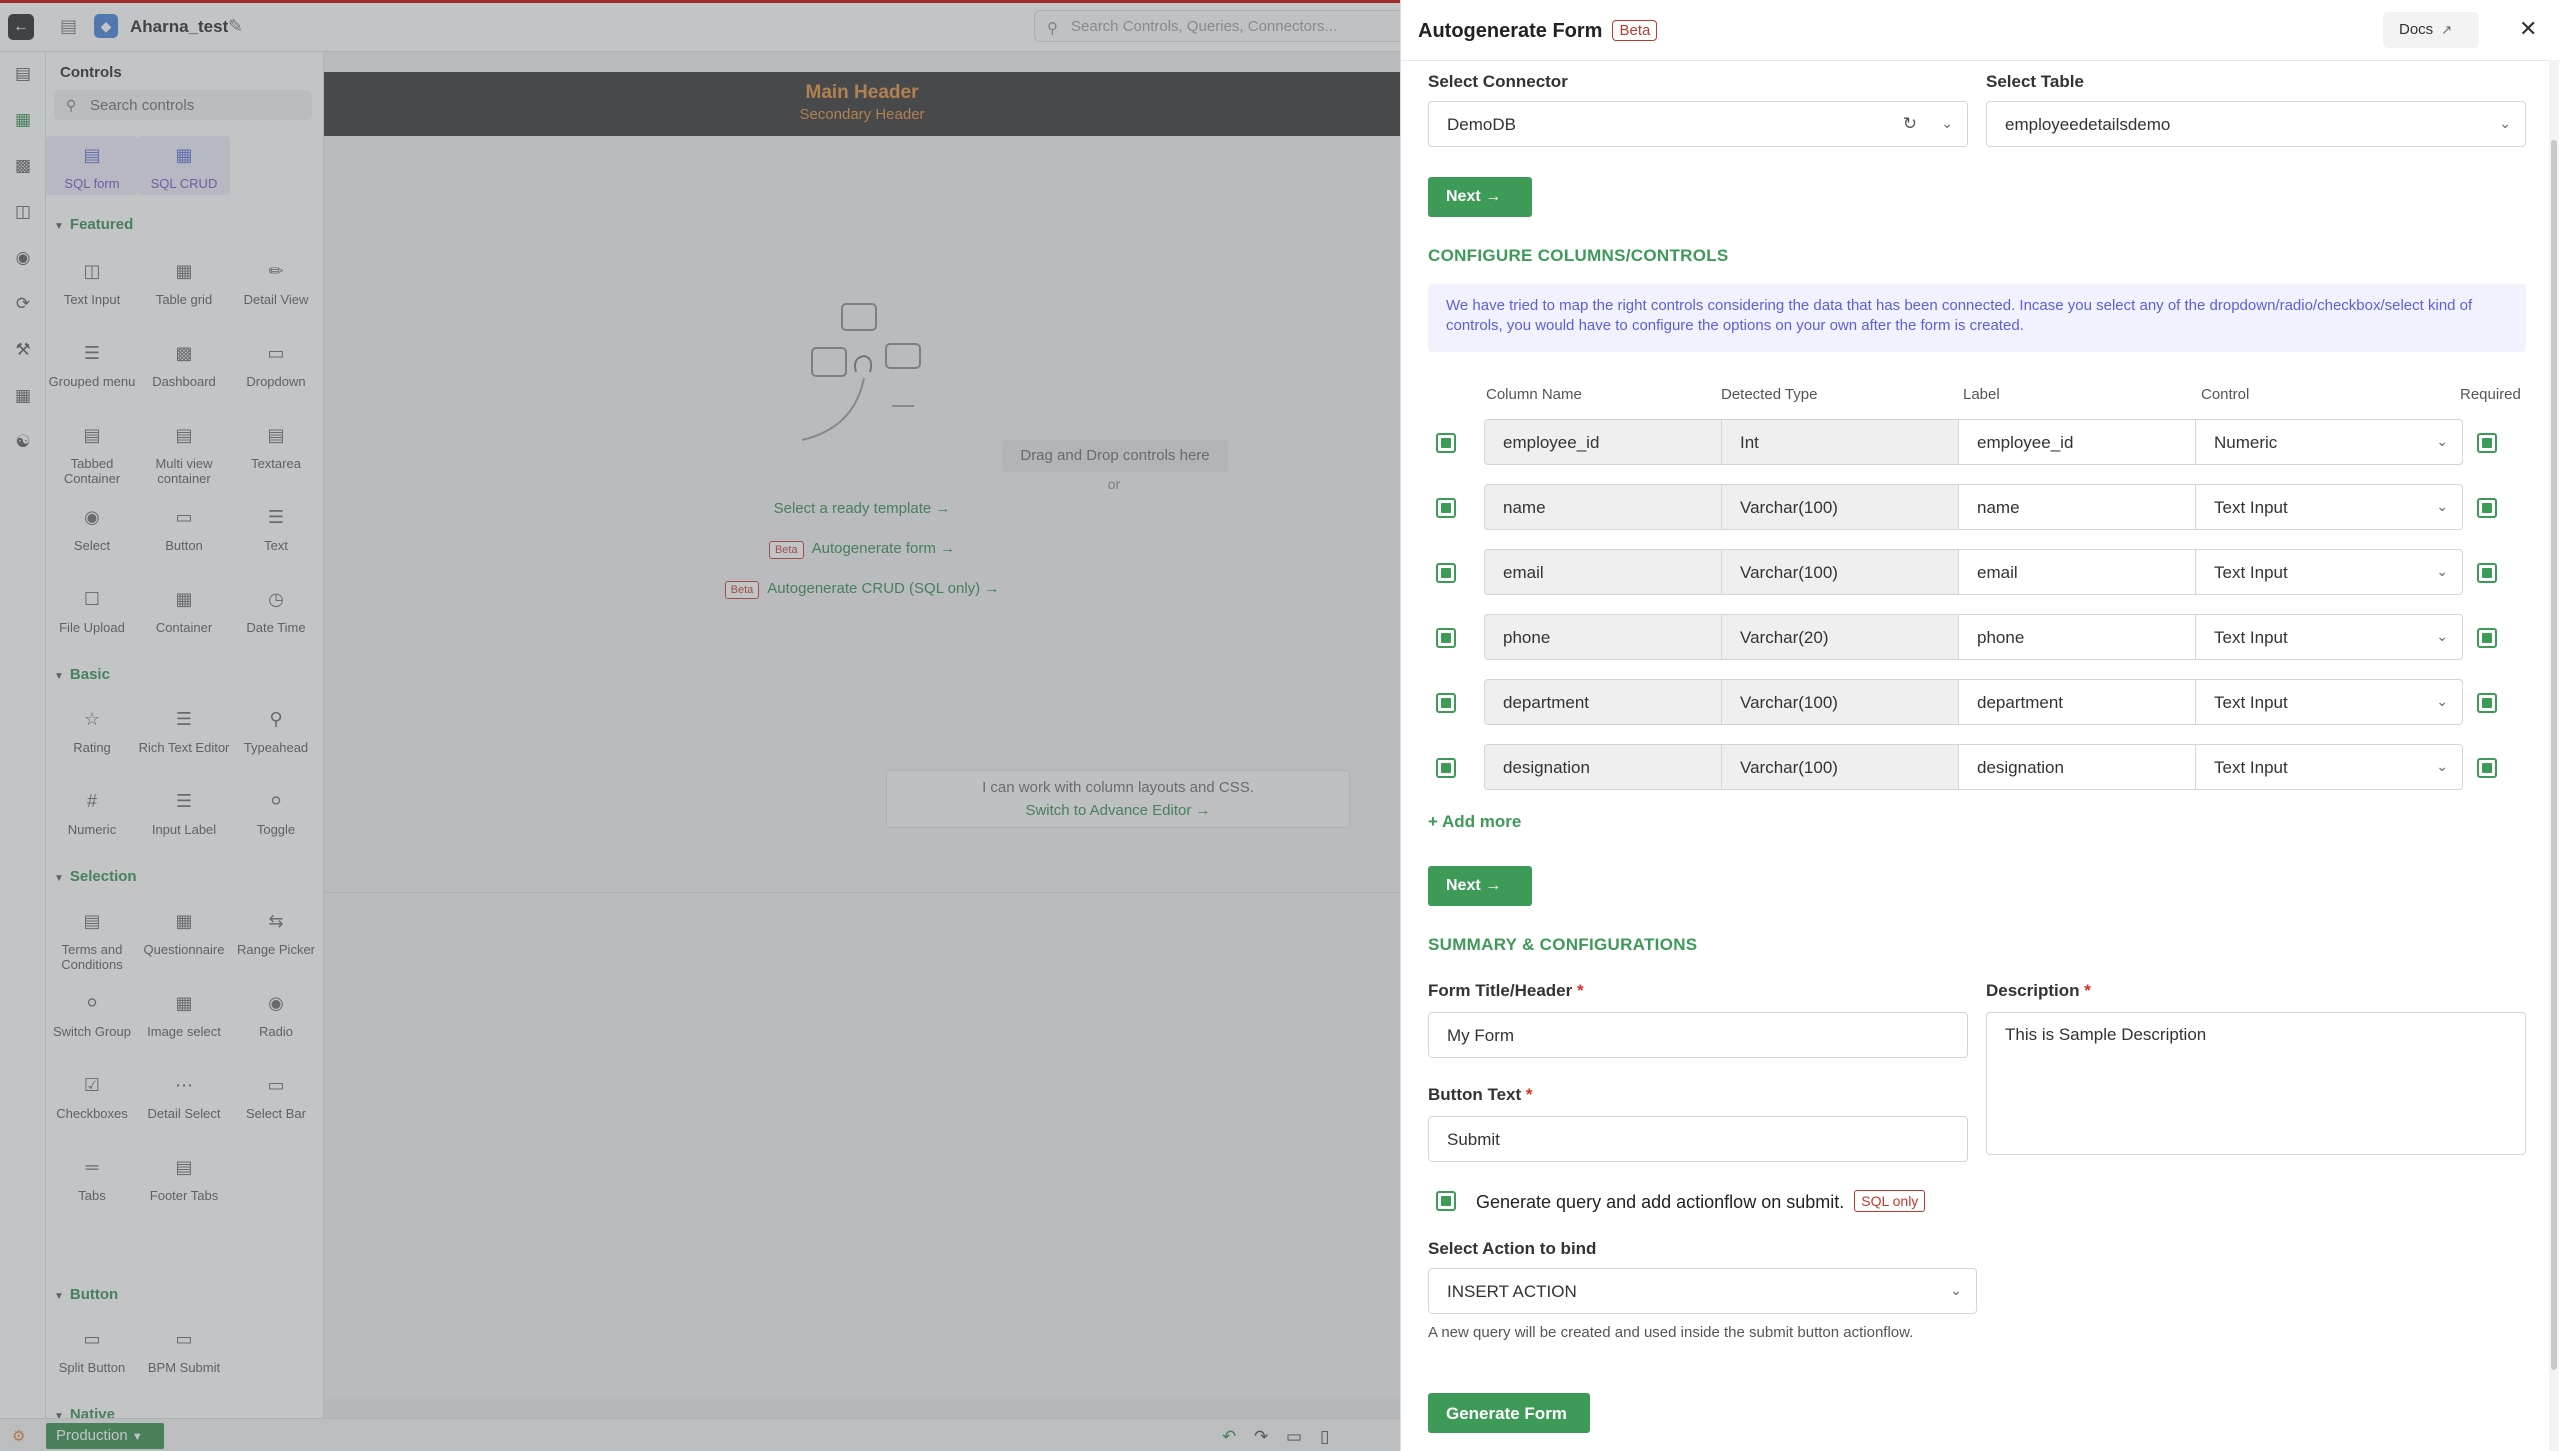  Describe the element at coordinates (1769, 394) in the screenshot. I see `col-header-detected-type: Detected Type` at that location.